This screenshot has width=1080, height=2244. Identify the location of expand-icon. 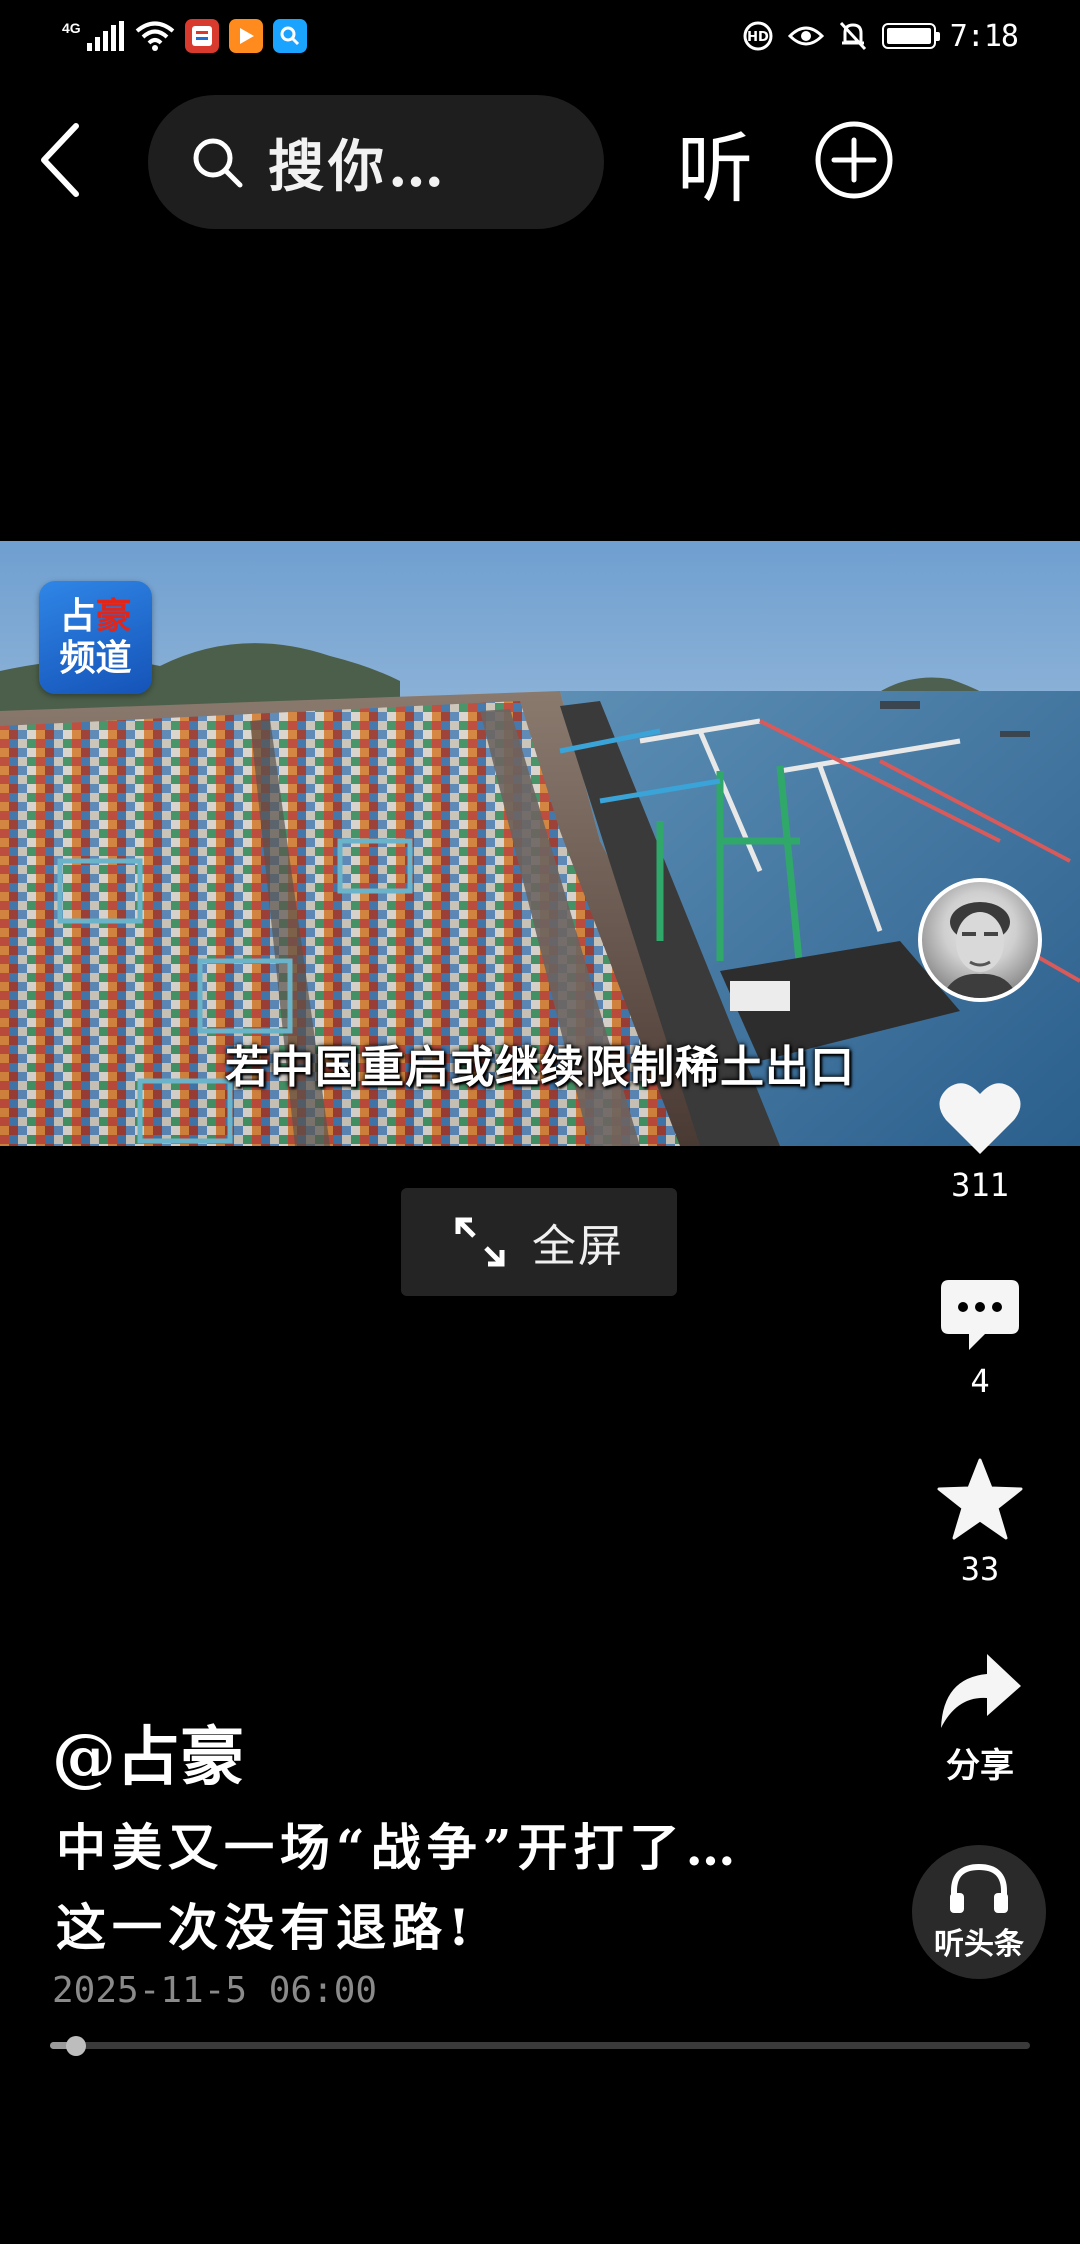
(480, 1242).